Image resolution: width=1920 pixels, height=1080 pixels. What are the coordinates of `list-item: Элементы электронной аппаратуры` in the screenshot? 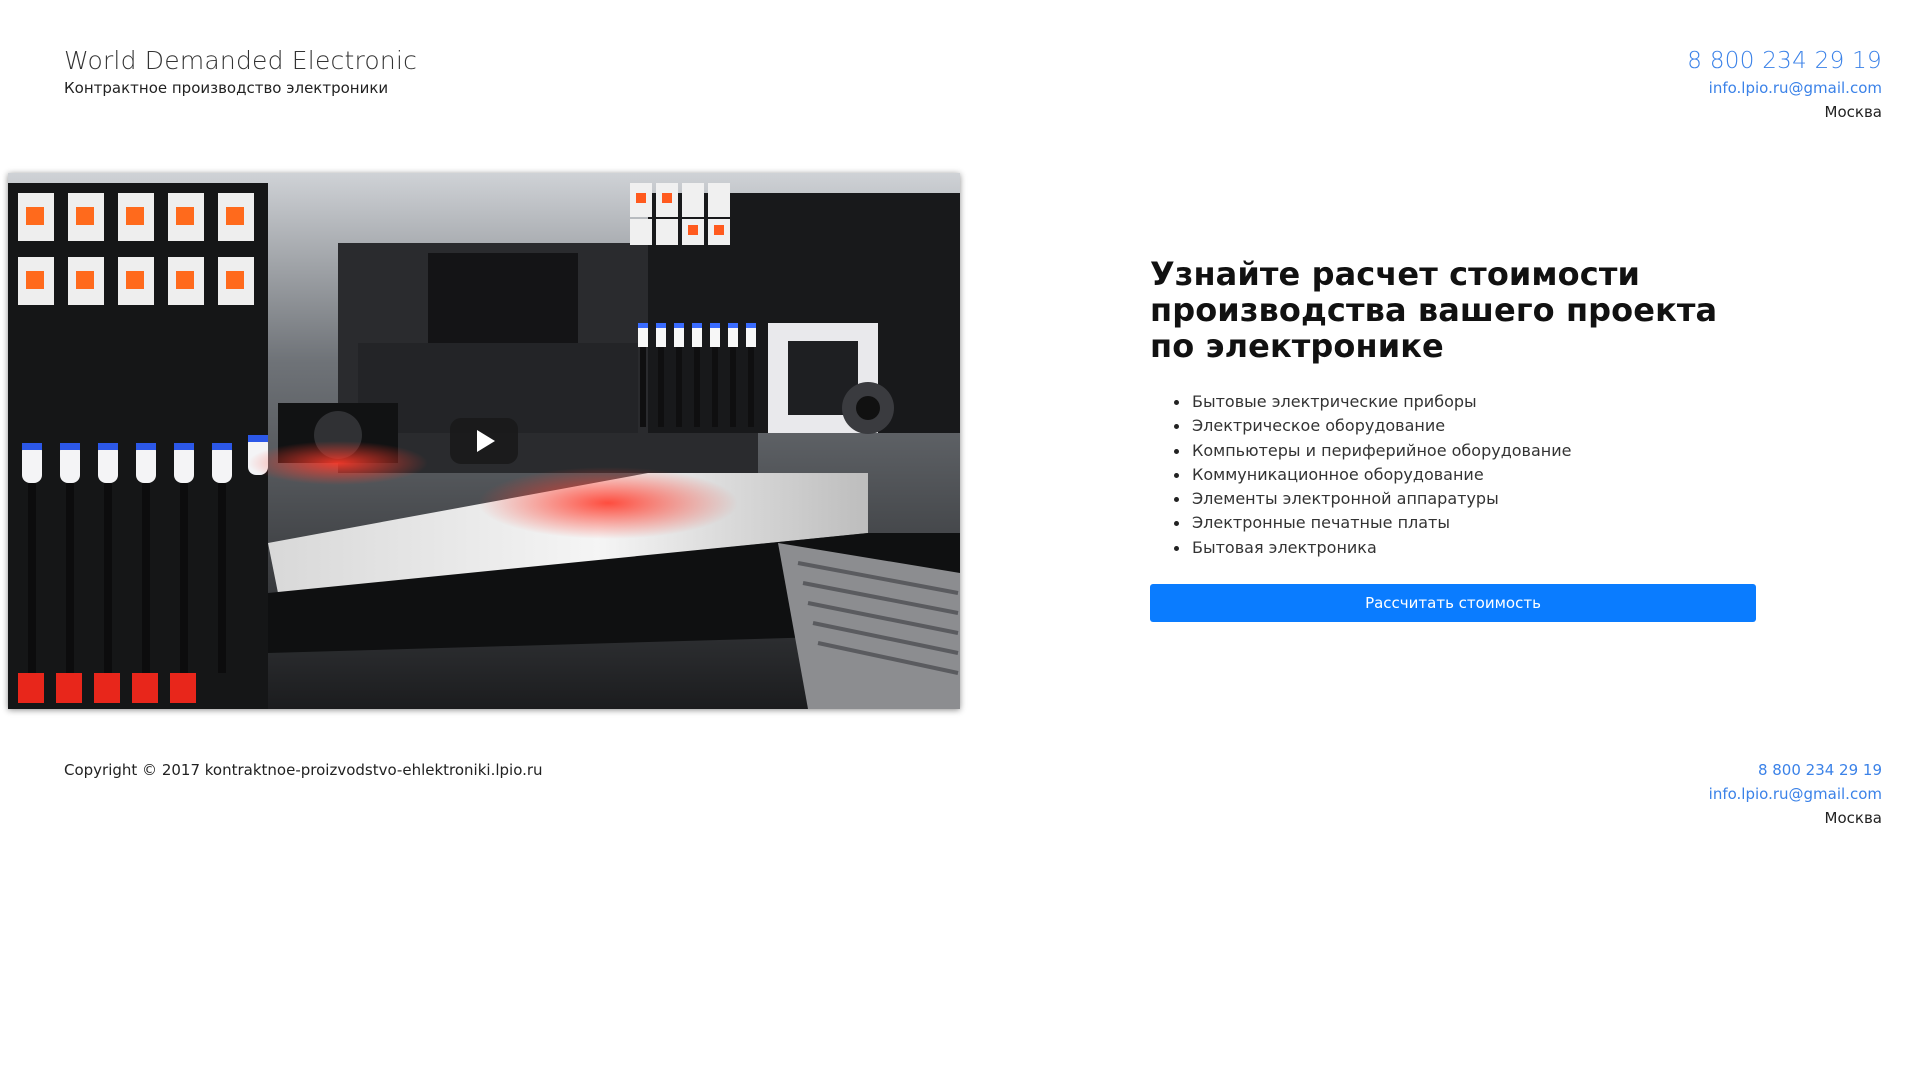 It's located at (1455, 499).